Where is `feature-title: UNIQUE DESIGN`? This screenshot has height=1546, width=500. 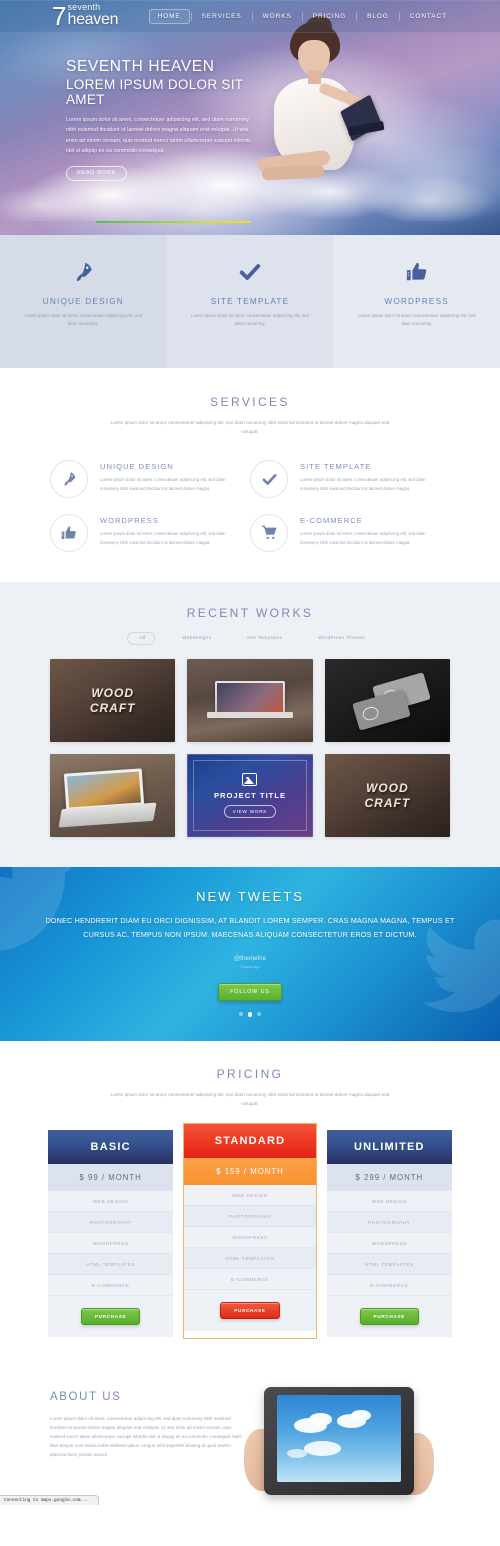 feature-title: UNIQUE DESIGN is located at coordinates (83, 301).